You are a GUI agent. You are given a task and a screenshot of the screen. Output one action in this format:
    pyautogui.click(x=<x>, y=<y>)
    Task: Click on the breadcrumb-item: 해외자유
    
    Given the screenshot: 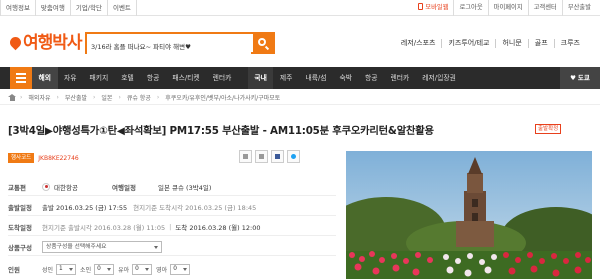 What is the action you would take?
    pyautogui.click(x=39, y=97)
    